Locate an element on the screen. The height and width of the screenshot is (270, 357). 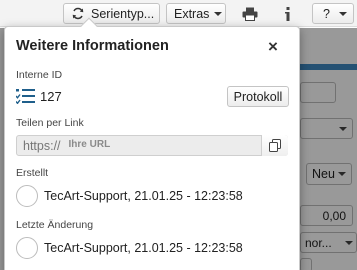
share-link-label: Teilen per Link is located at coordinates (50, 123).